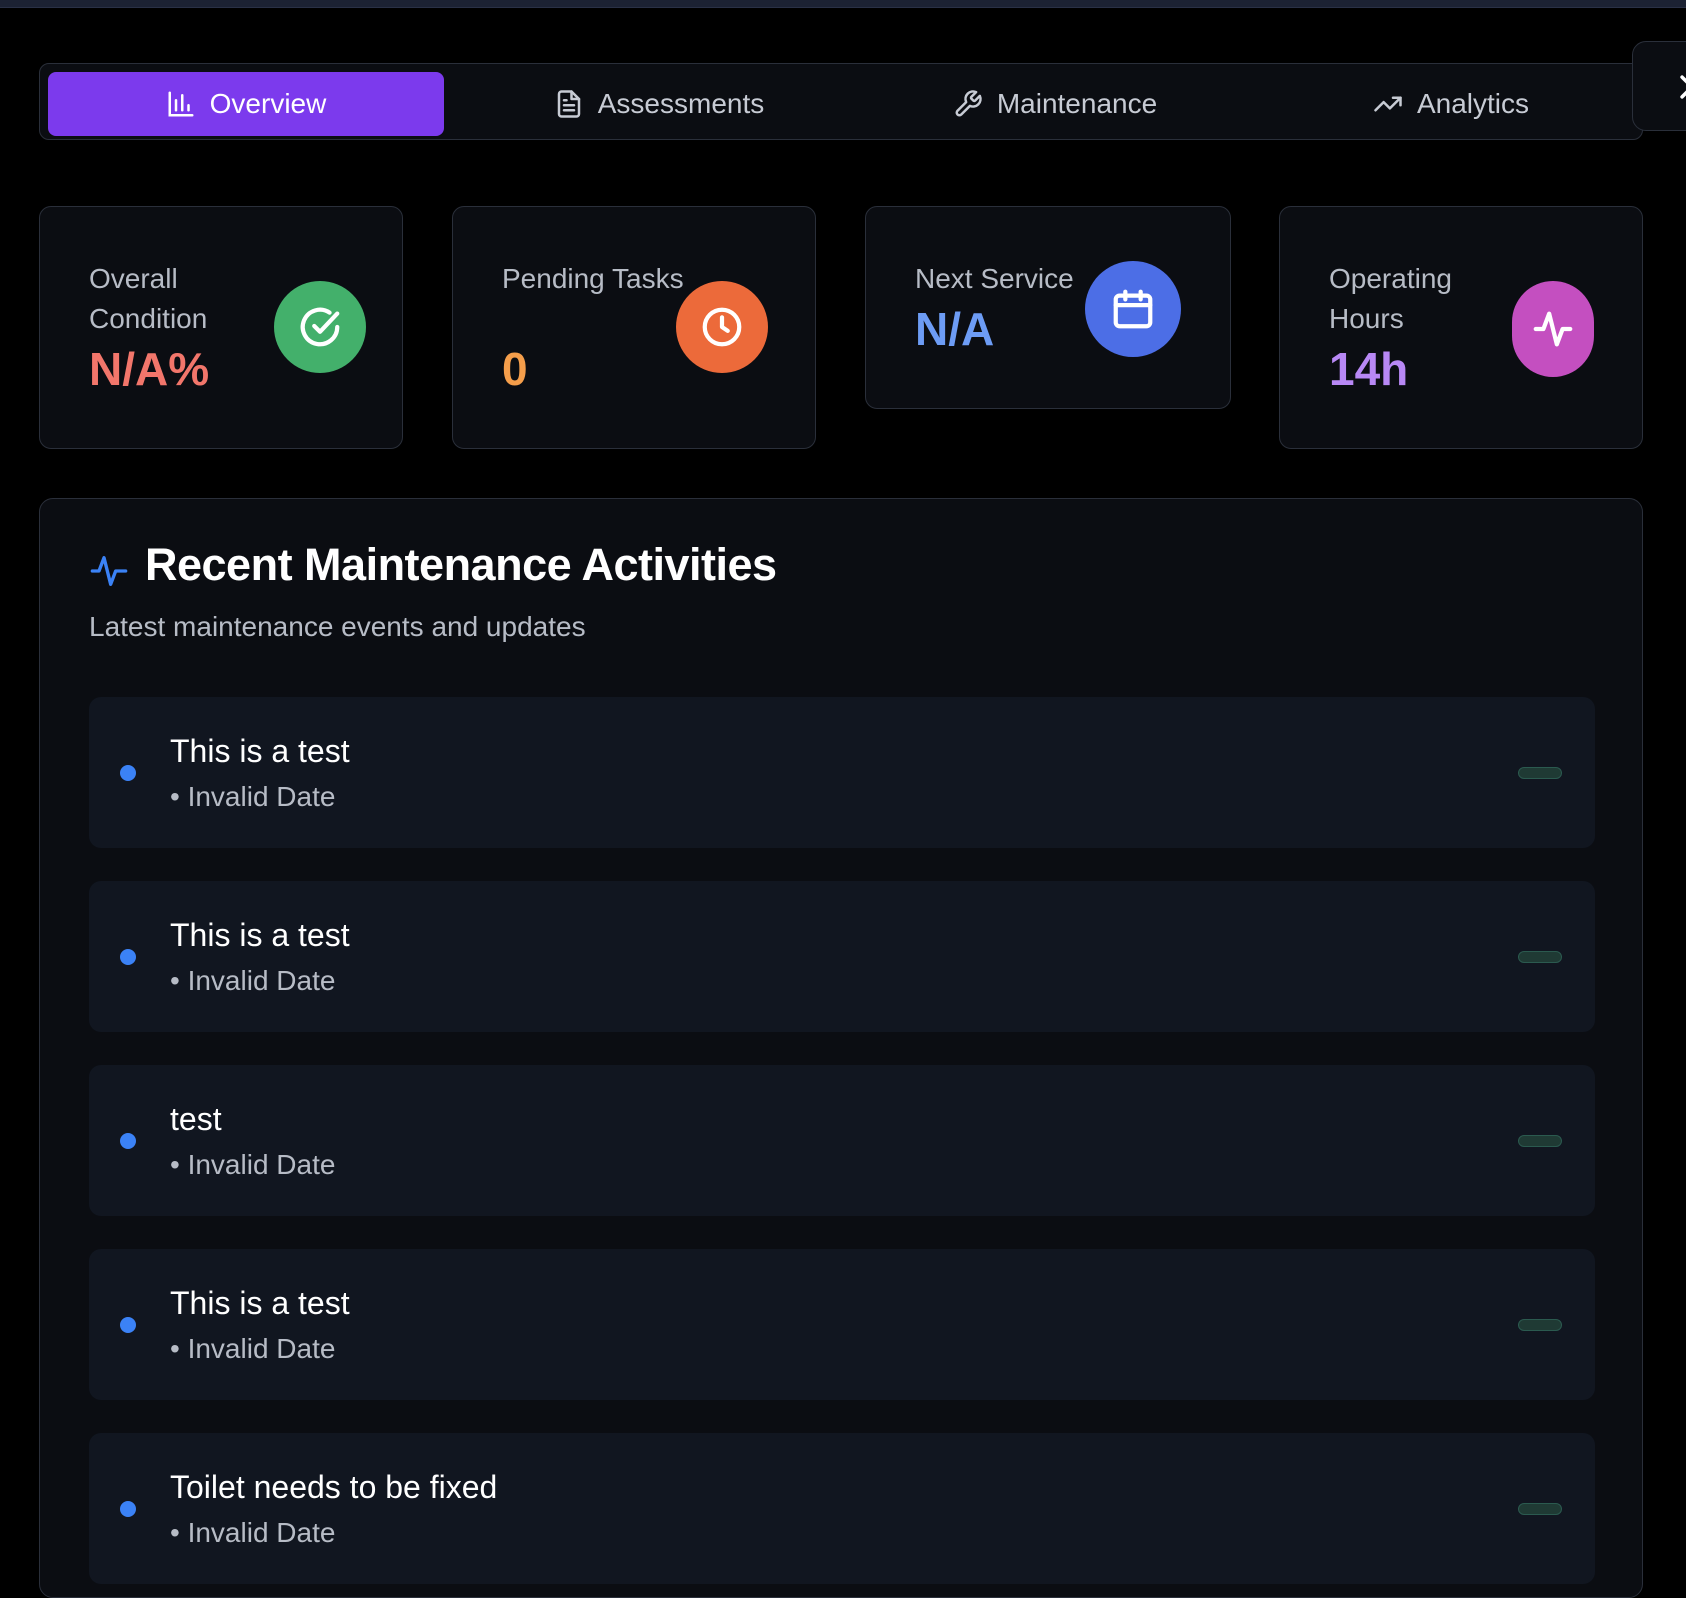  I want to click on tab-overview: Overview, so click(246, 104).